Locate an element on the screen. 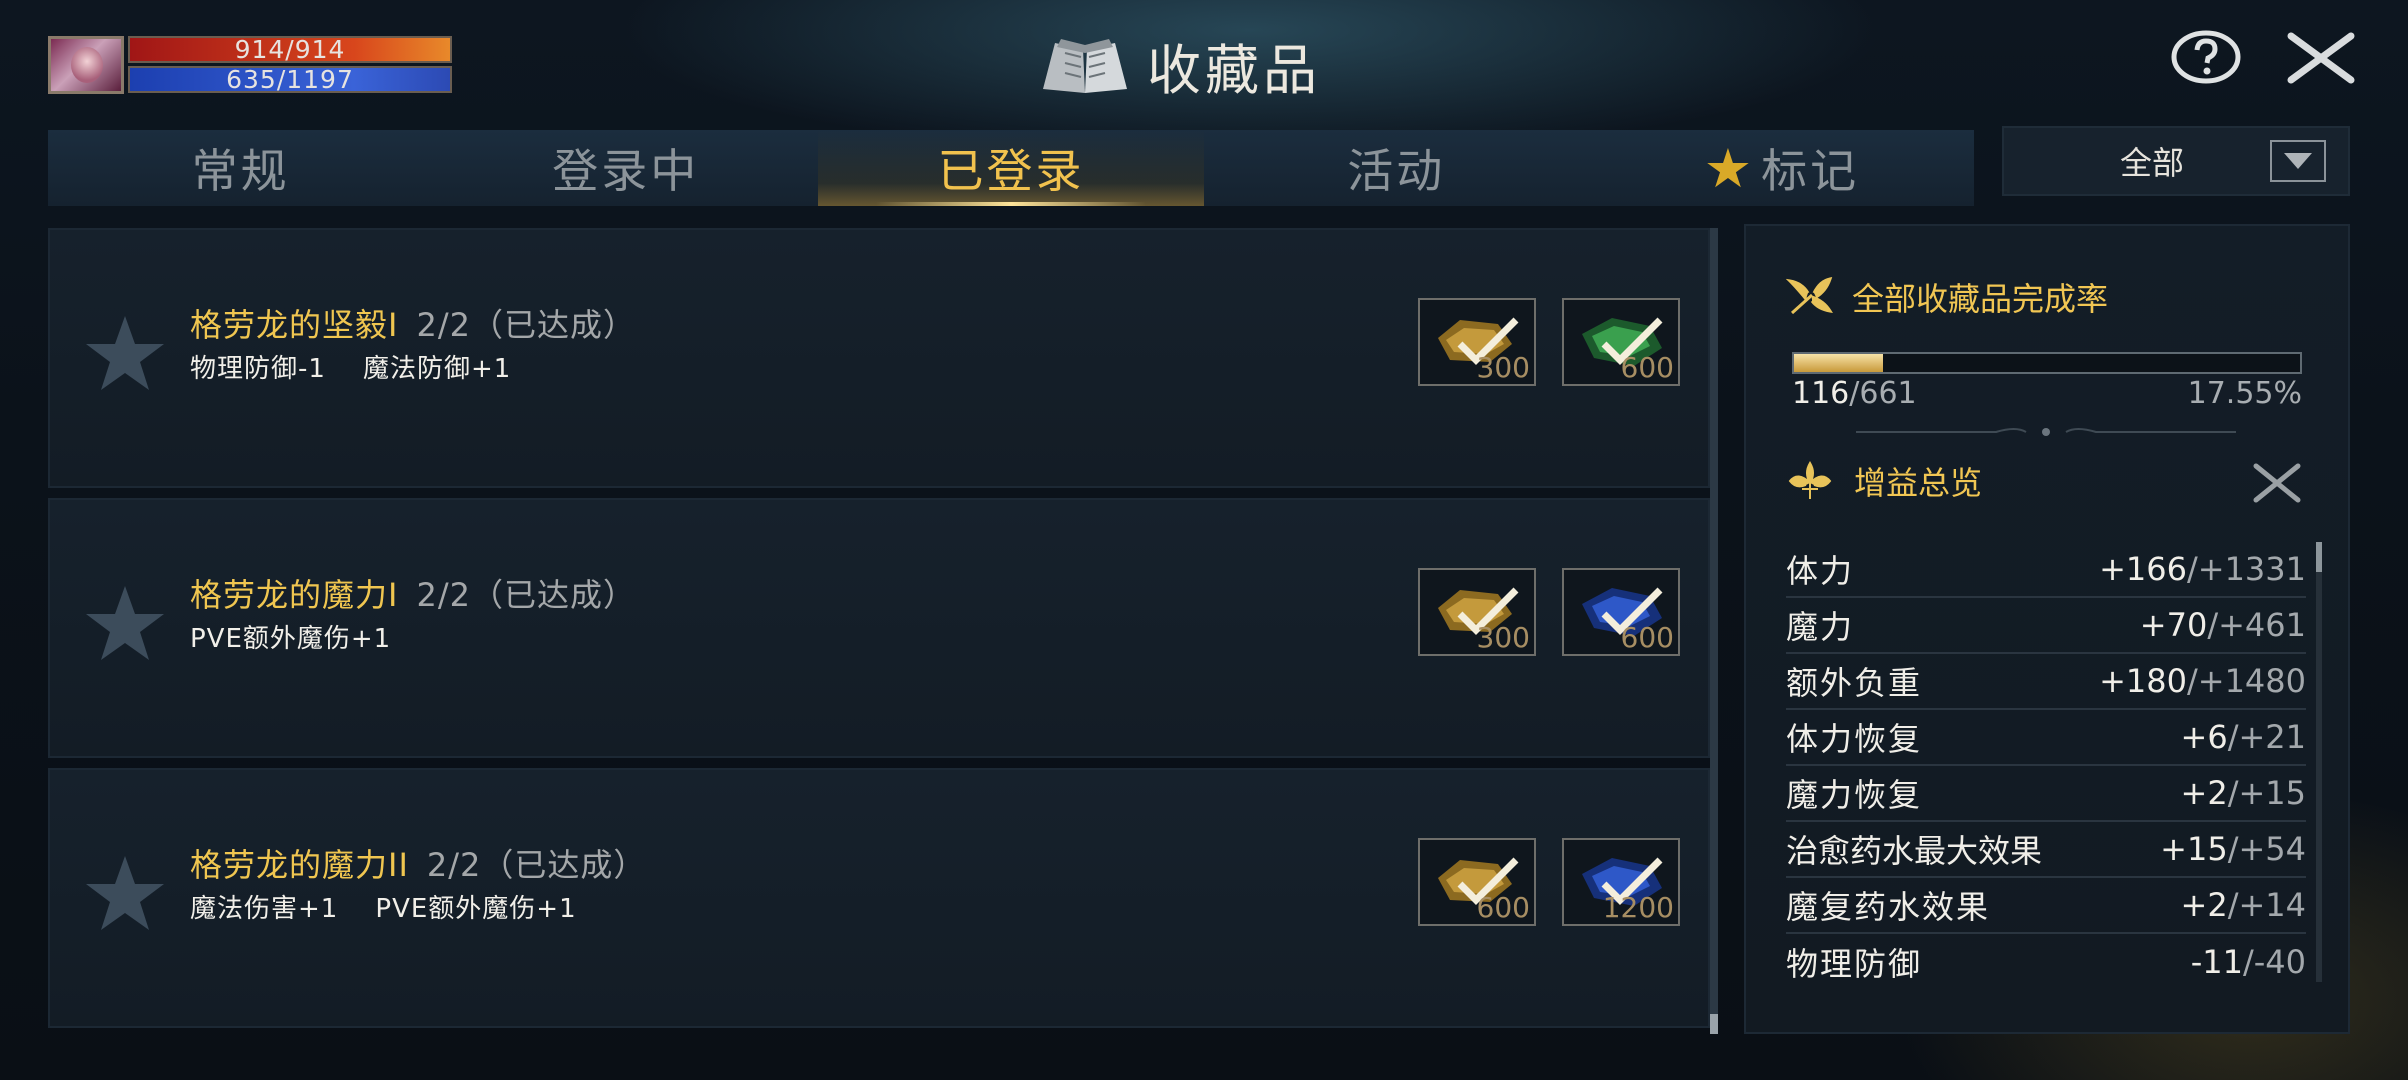 The image size is (2408, 1080). total-count: /661 is located at coordinates (1883, 393).